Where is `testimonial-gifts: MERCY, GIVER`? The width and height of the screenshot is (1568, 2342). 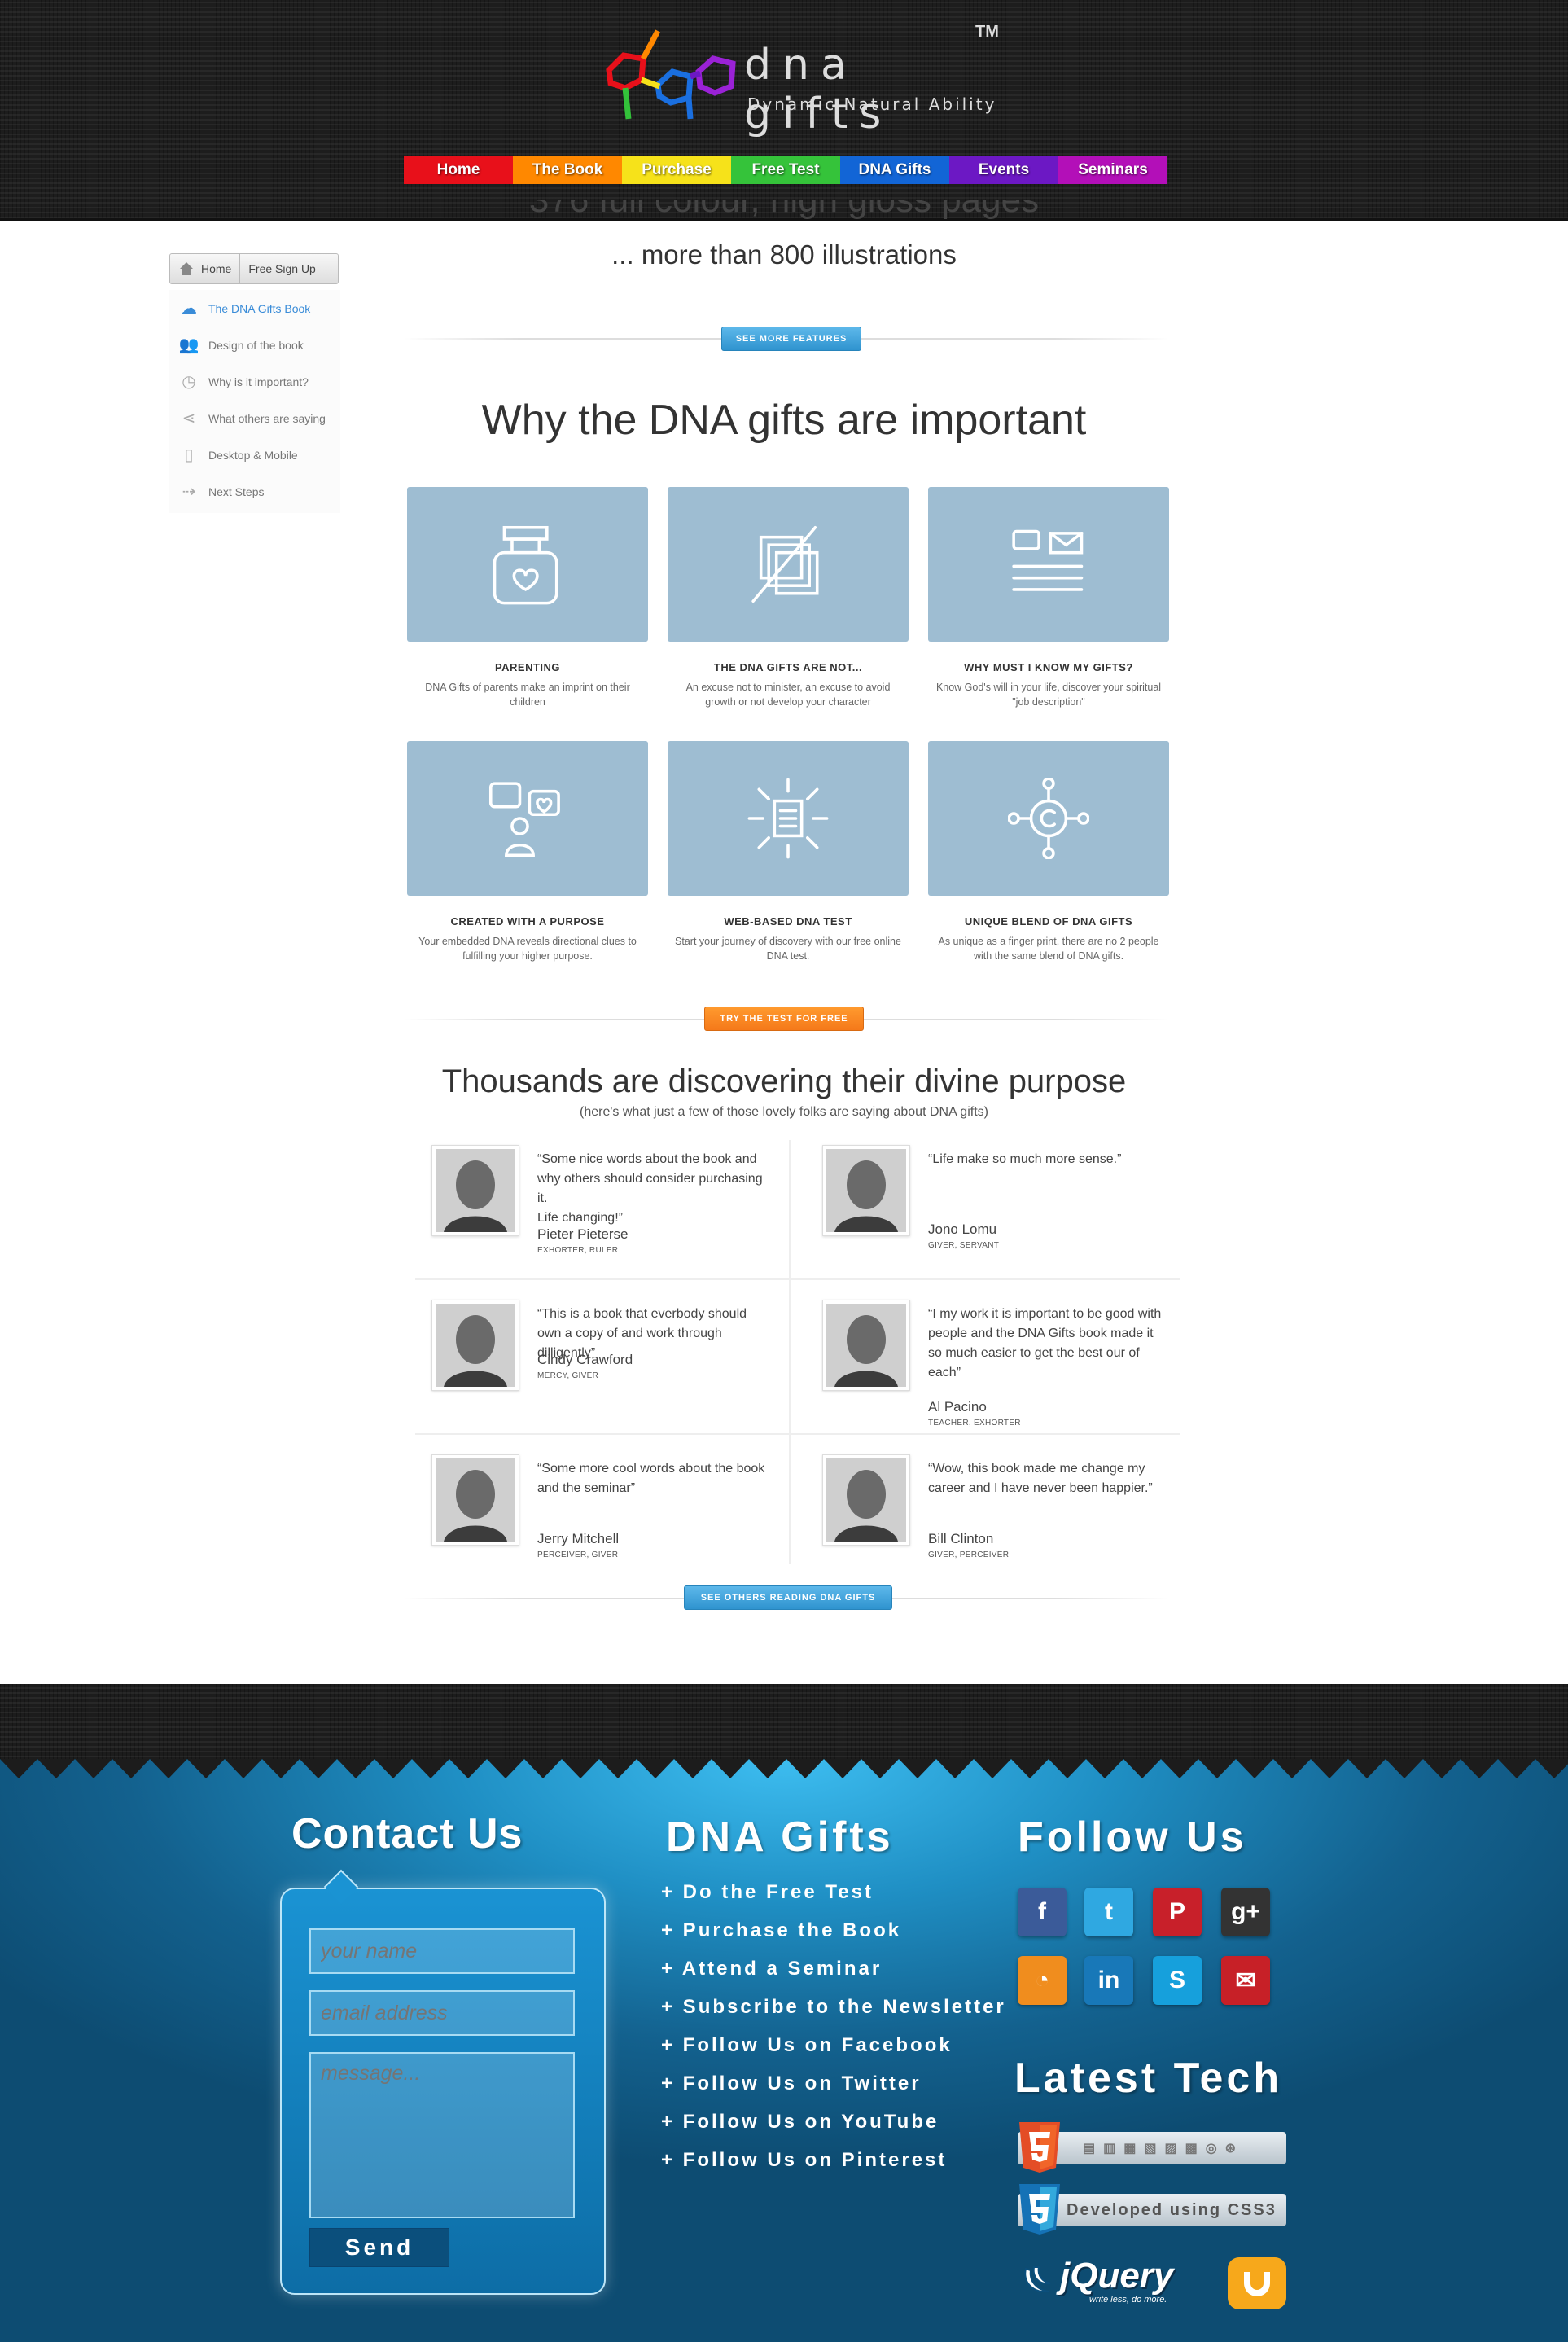 testimonial-gifts: MERCY, GIVER is located at coordinates (568, 1376).